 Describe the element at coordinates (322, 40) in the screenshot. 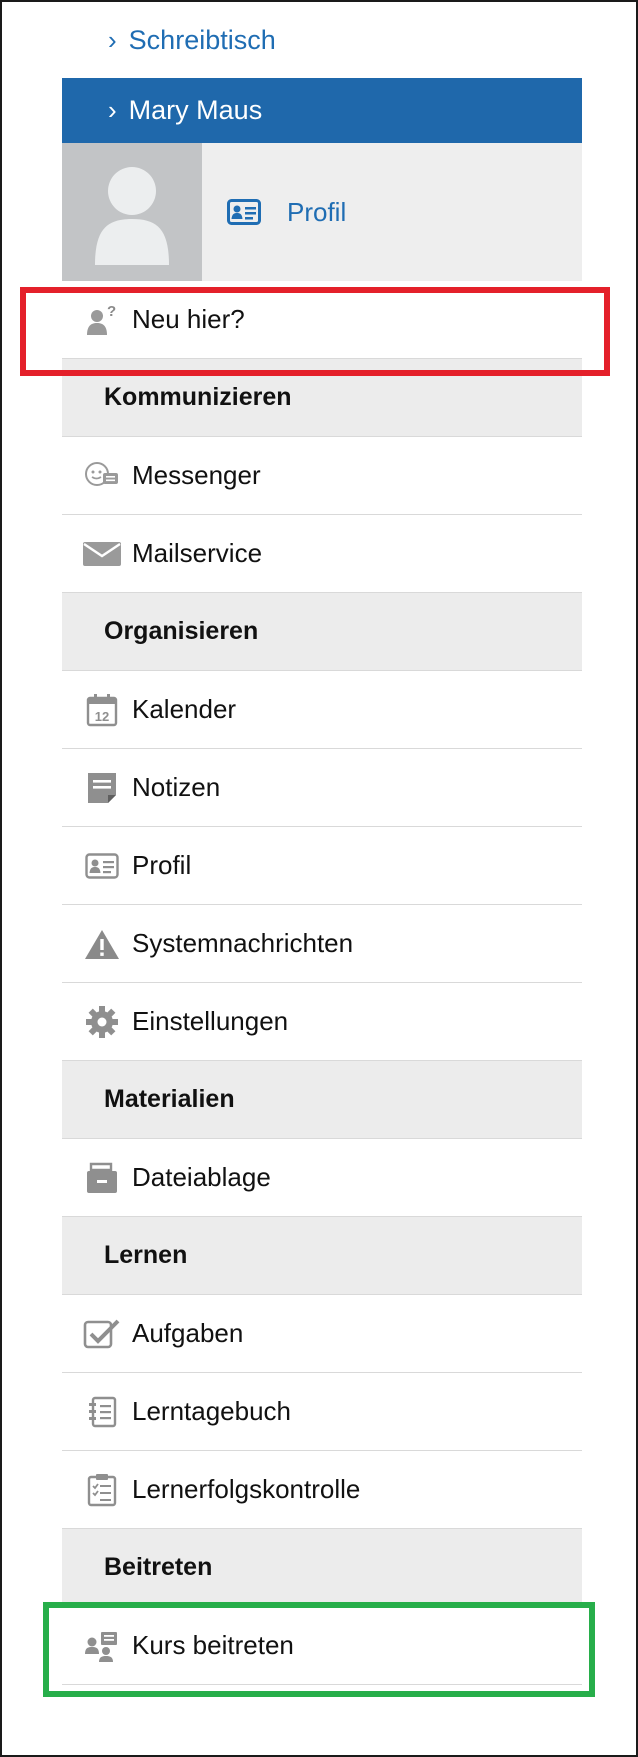

I see `breadcrumb-schreibtisch: › Schreibtisch` at that location.